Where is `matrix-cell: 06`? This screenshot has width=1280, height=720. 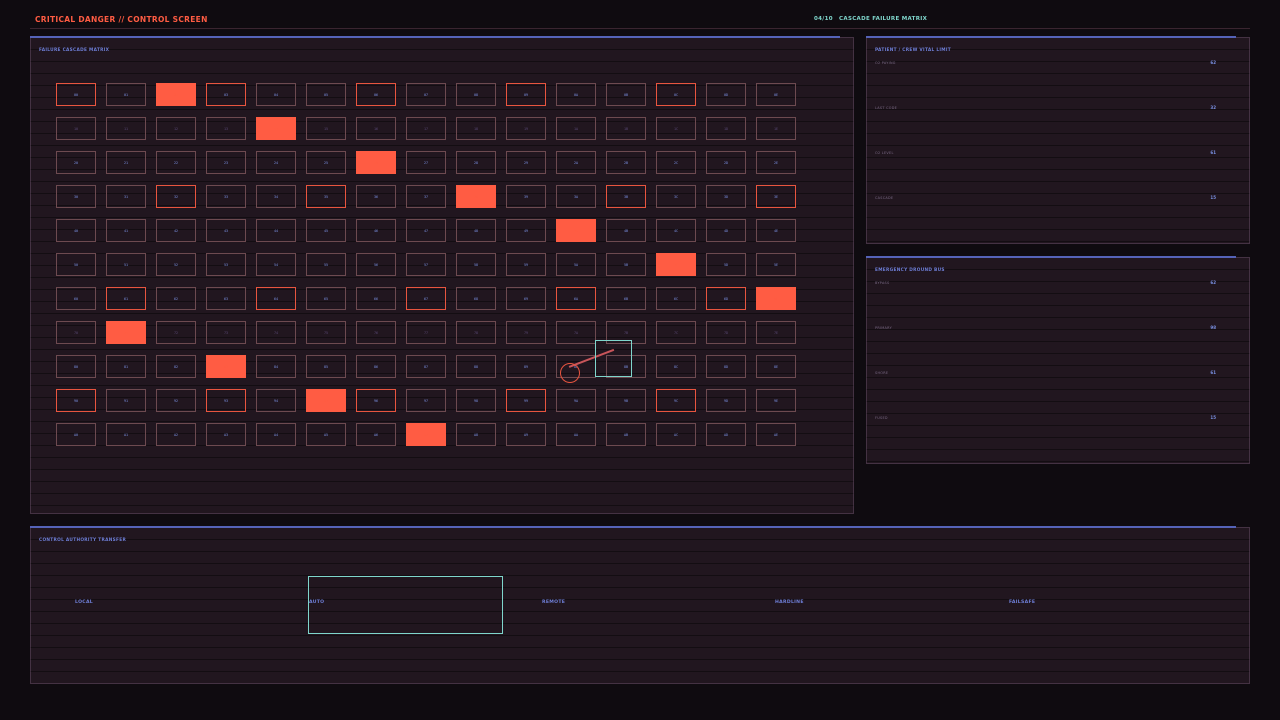 matrix-cell: 06 is located at coordinates (376, 94).